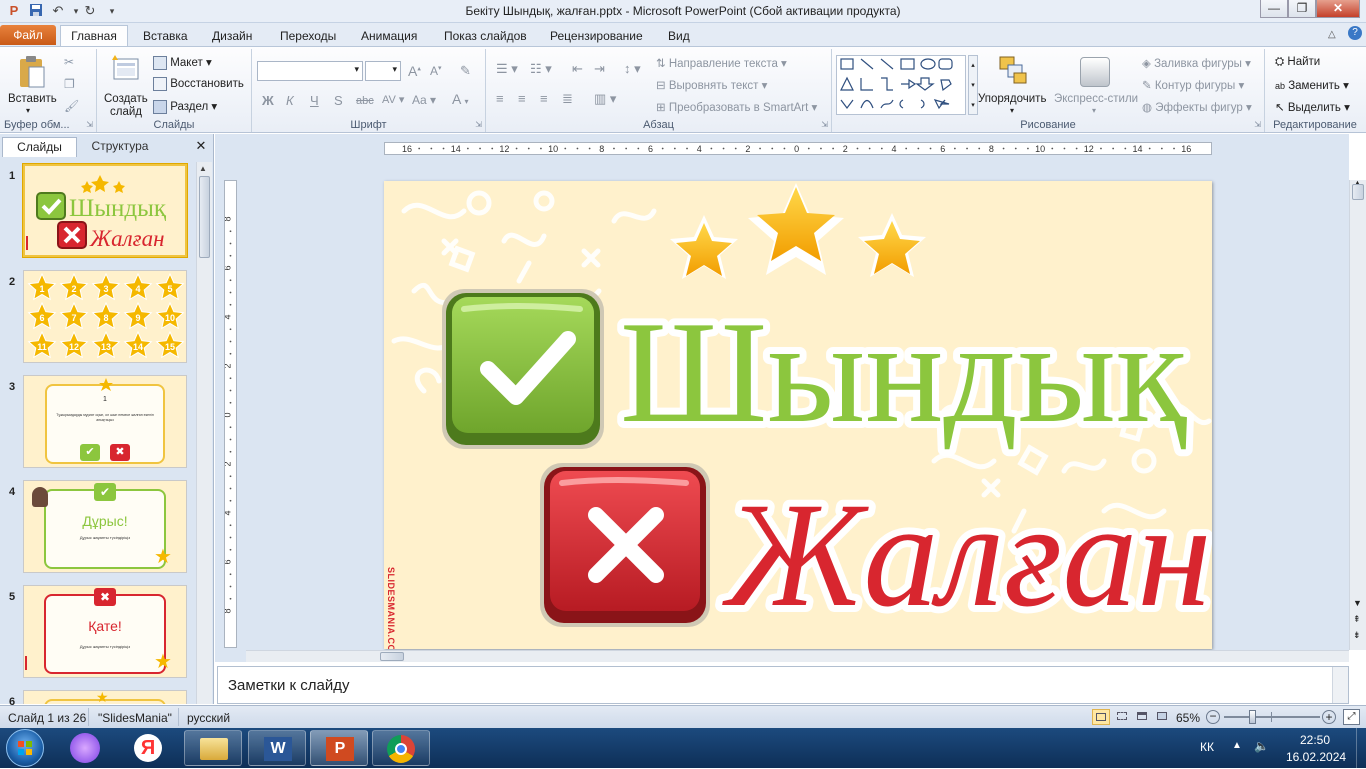 Image resolution: width=1366 pixels, height=769 pixels. What do you see at coordinates (105, 631) in the screenshot?
I see `slide-thumbnail-5: ✖ Қате! Дұрыс жауапты түсіндіріңіз ★` at bounding box center [105, 631].